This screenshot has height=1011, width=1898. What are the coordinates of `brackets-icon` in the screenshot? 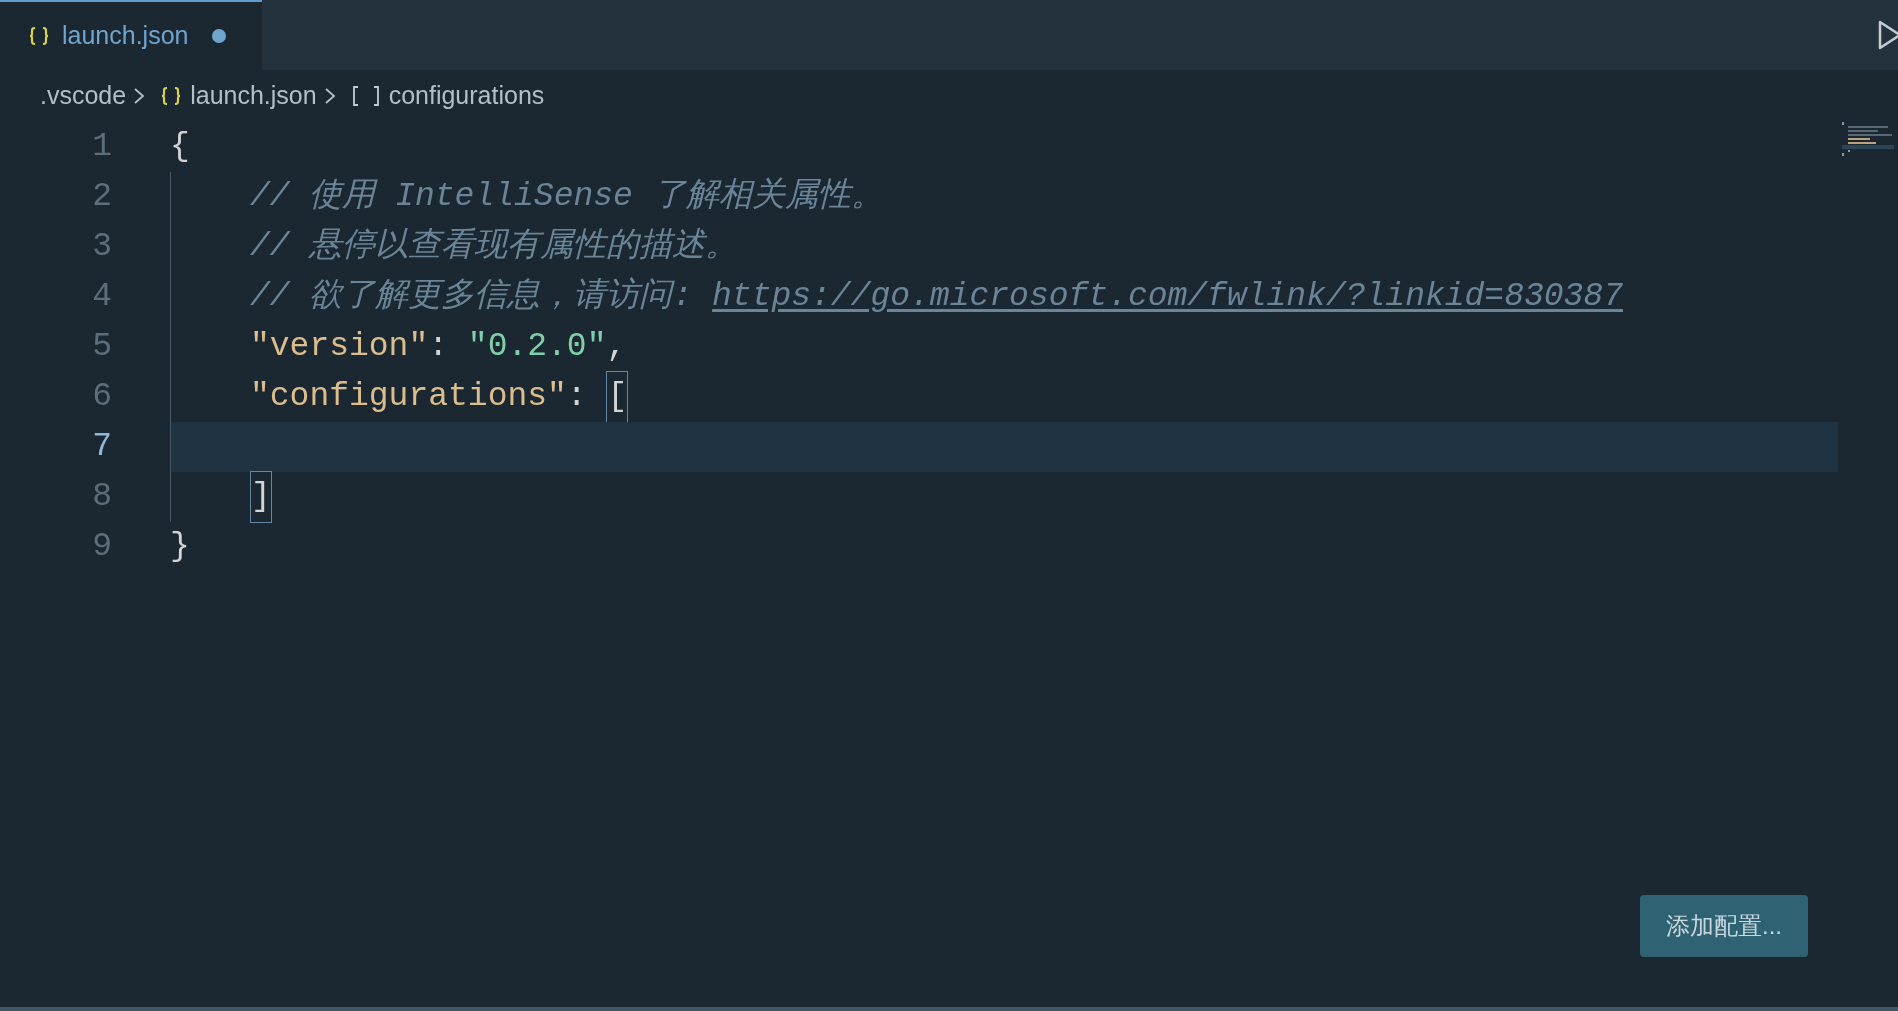 It's located at (365, 96).